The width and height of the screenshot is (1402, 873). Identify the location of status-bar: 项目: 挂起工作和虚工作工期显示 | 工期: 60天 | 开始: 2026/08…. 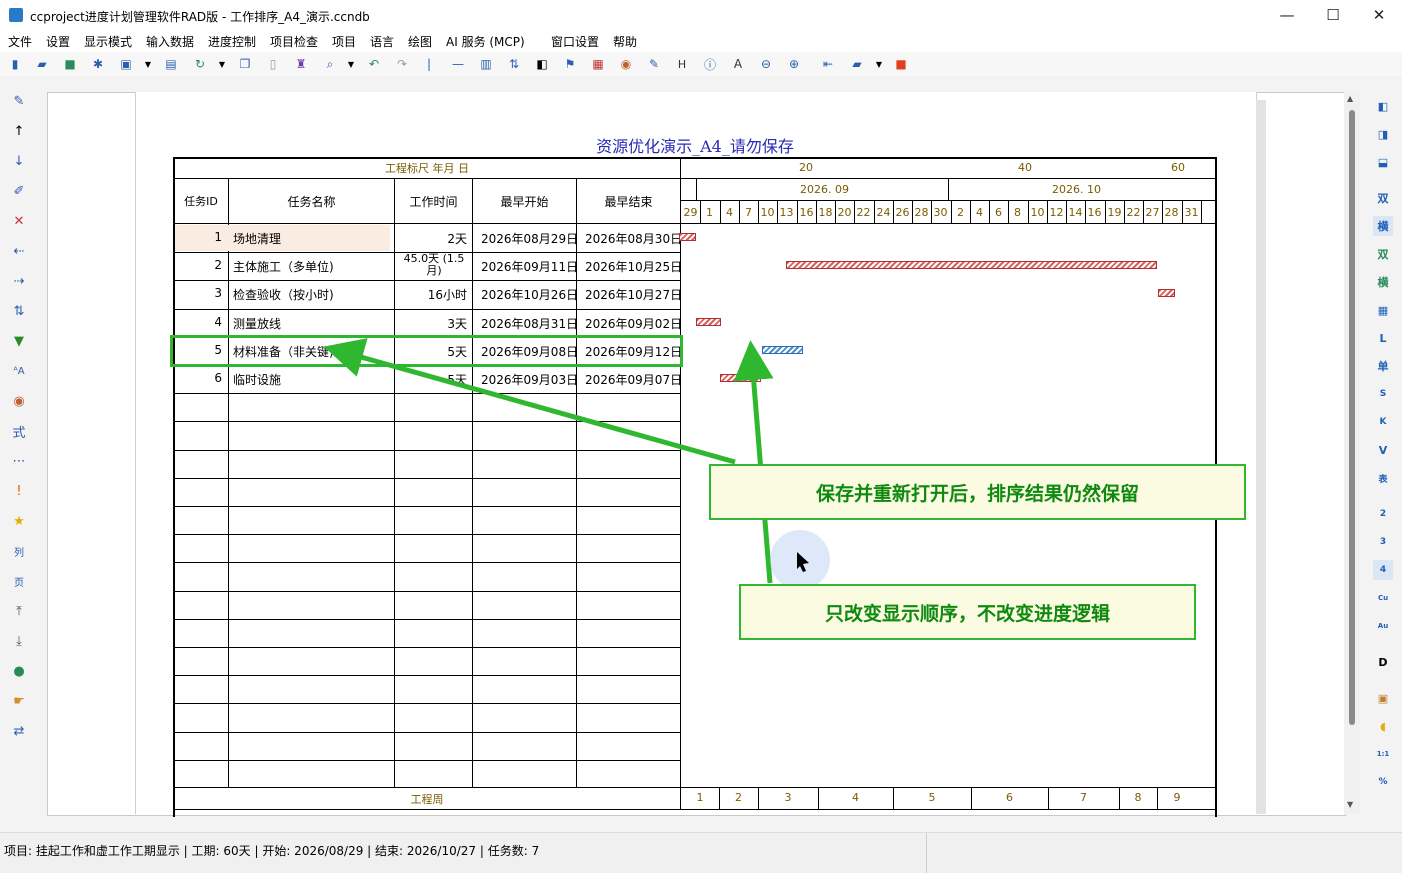
(701, 852).